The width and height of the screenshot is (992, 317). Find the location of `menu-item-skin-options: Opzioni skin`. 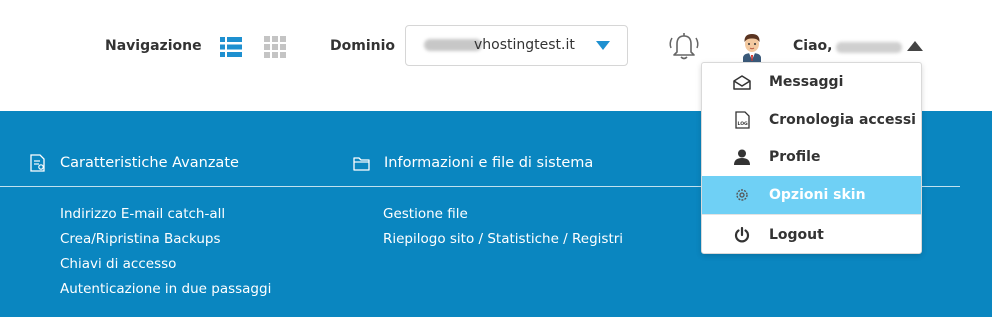

menu-item-skin-options: Opzioni skin is located at coordinates (811, 195).